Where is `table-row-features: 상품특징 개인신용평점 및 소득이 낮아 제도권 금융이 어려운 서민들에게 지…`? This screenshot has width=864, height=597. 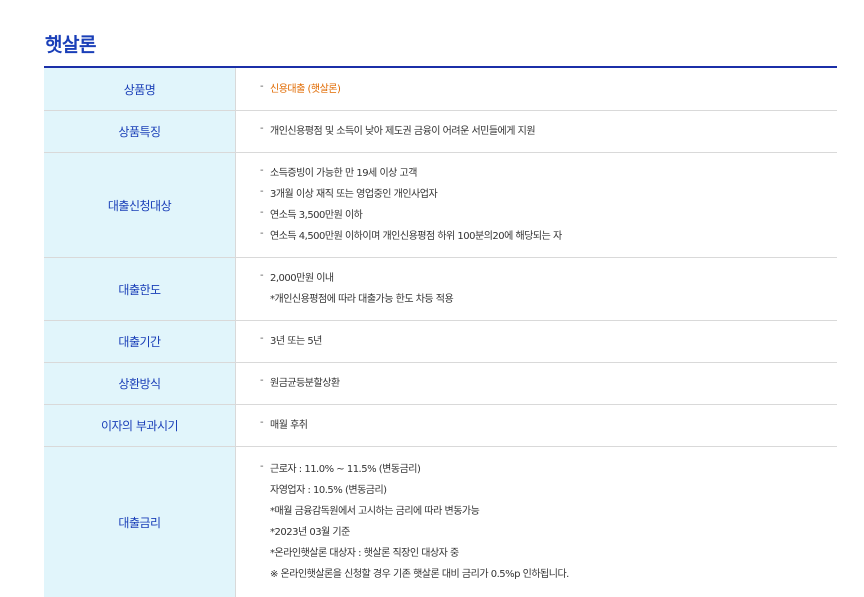
table-row-features: 상품특징 개인신용평점 및 소득이 낮아 제도권 금융이 어려운 서민들에게 지… is located at coordinates (440, 132).